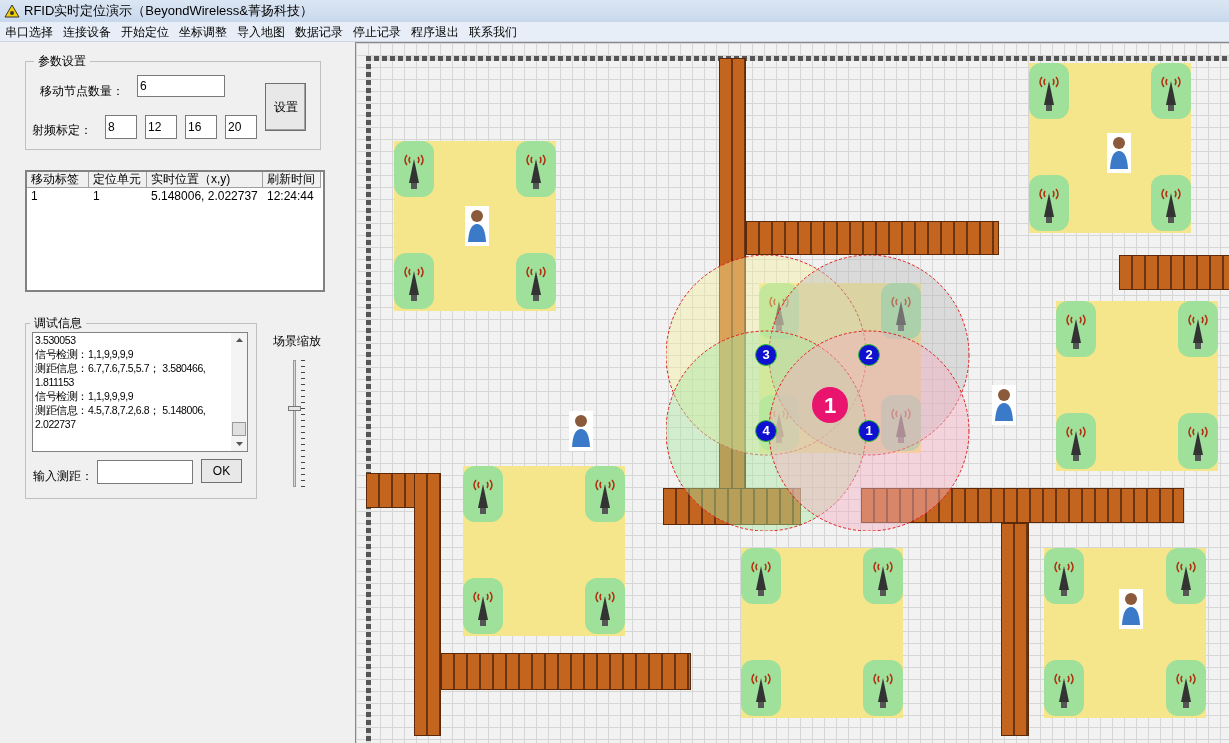  Describe the element at coordinates (319, 31) in the screenshot. I see `menu-item: 数据记录` at that location.